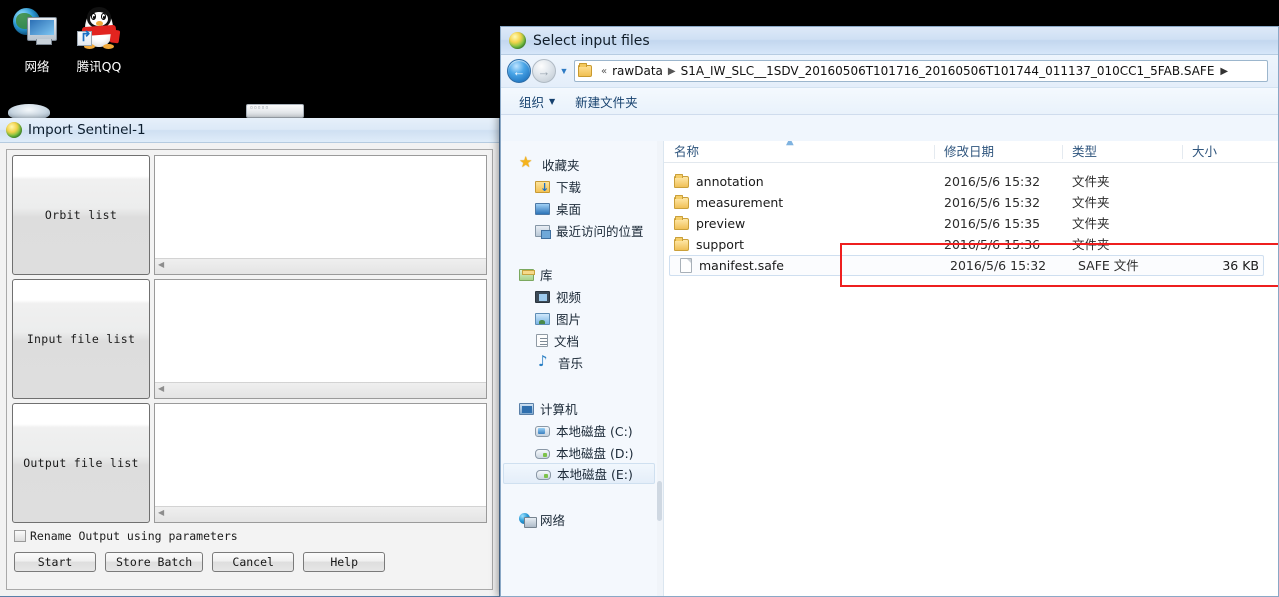  I want to click on table-row: preview 2016/5/6 15:35 文件夹, so click(971, 223).